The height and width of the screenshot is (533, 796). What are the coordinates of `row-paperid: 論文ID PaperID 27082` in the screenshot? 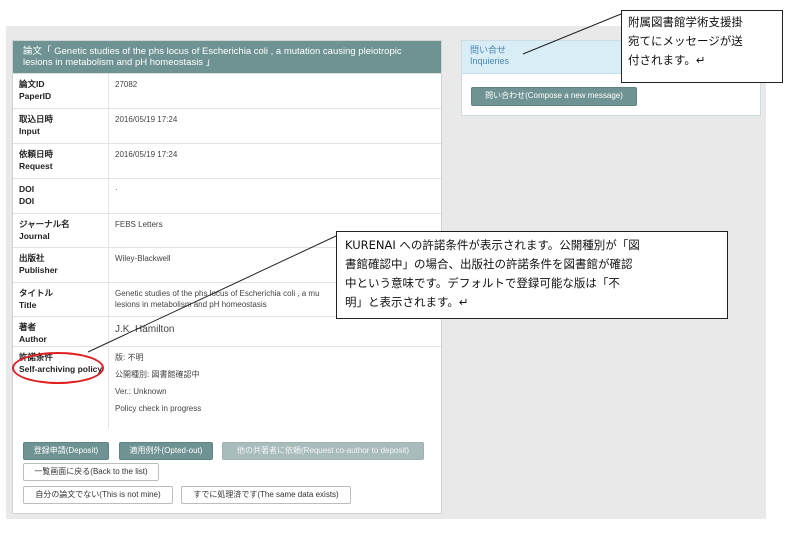 It's located at (227, 91).